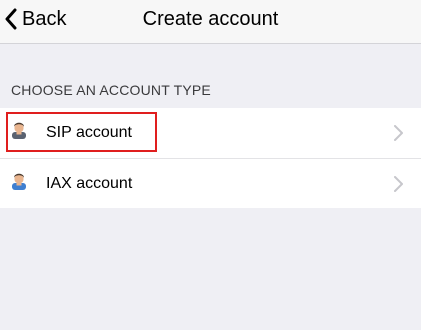 The height and width of the screenshot is (330, 421). What do you see at coordinates (44, 18) in the screenshot?
I see `back-label: Back` at bounding box center [44, 18].